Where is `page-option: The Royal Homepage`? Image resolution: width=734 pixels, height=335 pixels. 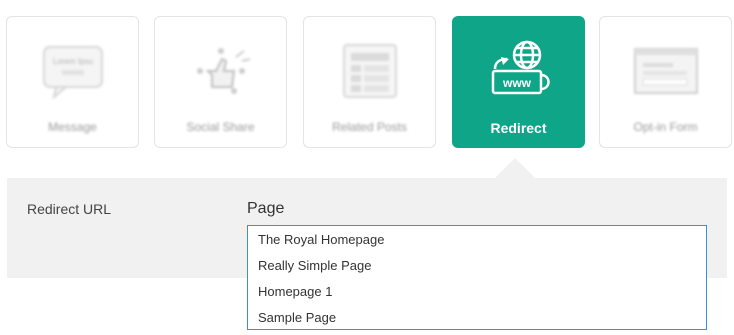
page-option: The Royal Homepage is located at coordinates (477, 239).